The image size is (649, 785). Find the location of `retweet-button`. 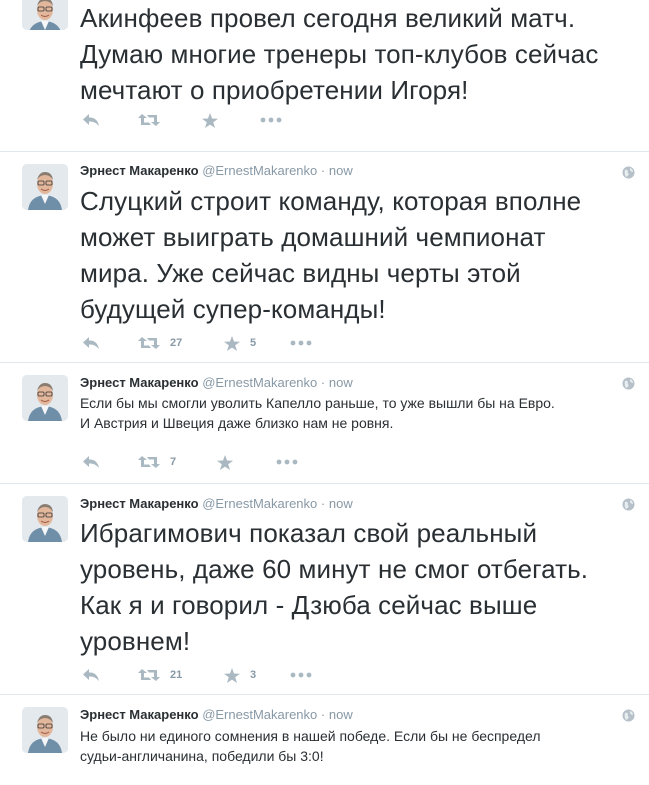

retweet-button is located at coordinates (154, 120).